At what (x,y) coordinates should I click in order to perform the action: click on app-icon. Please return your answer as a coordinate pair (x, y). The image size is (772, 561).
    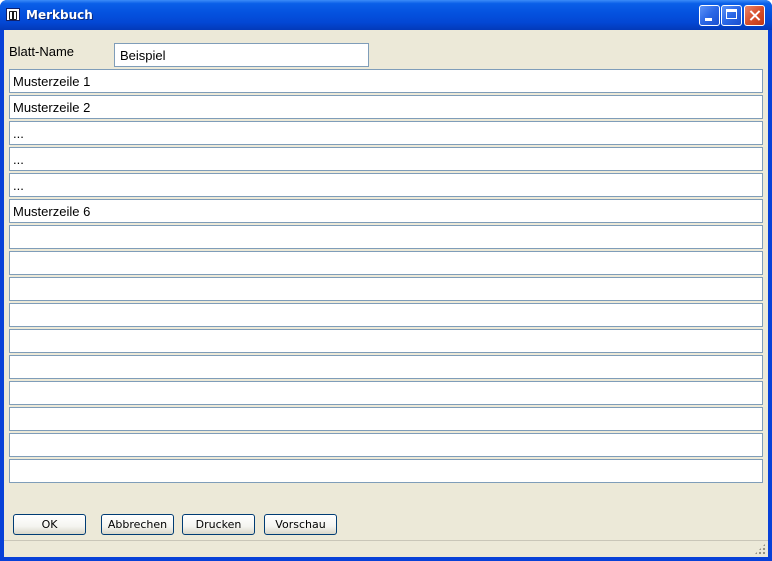
    Looking at the image, I should click on (13, 14).